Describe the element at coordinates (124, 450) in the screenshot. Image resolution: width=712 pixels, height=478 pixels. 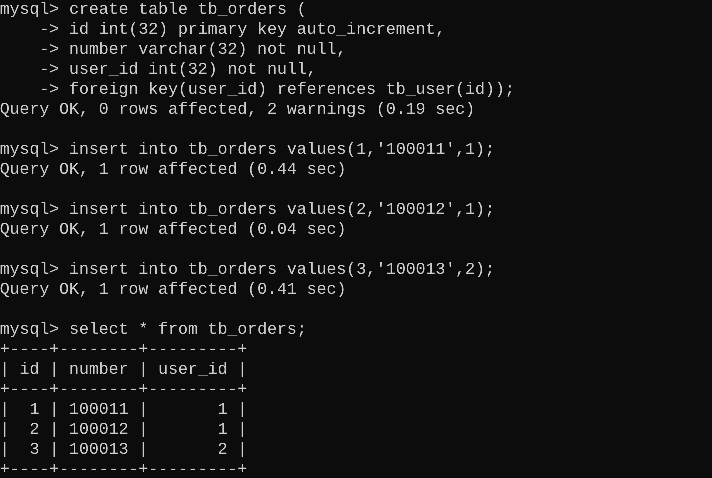
I see `output-text: | 3 | 100013 | 2 |` at that location.